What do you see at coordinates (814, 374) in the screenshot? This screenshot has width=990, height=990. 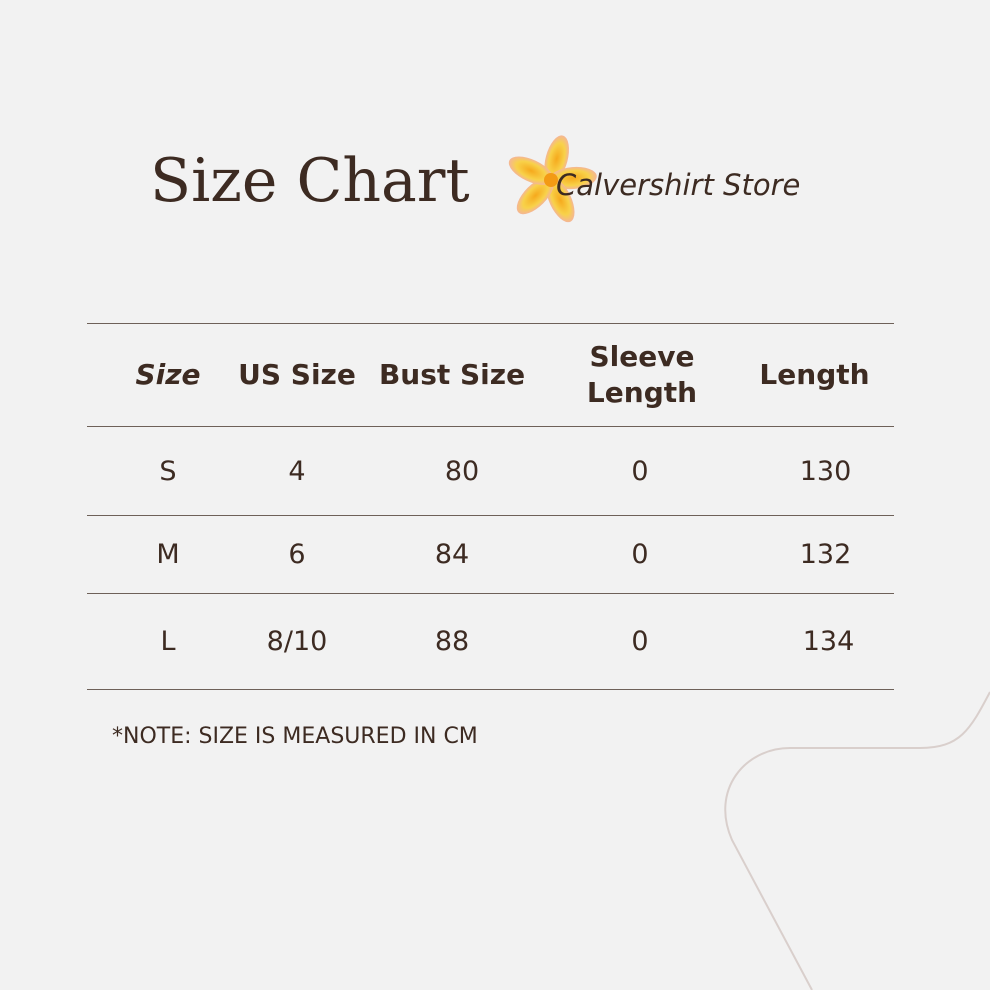 I see `column-header-length: Length` at bounding box center [814, 374].